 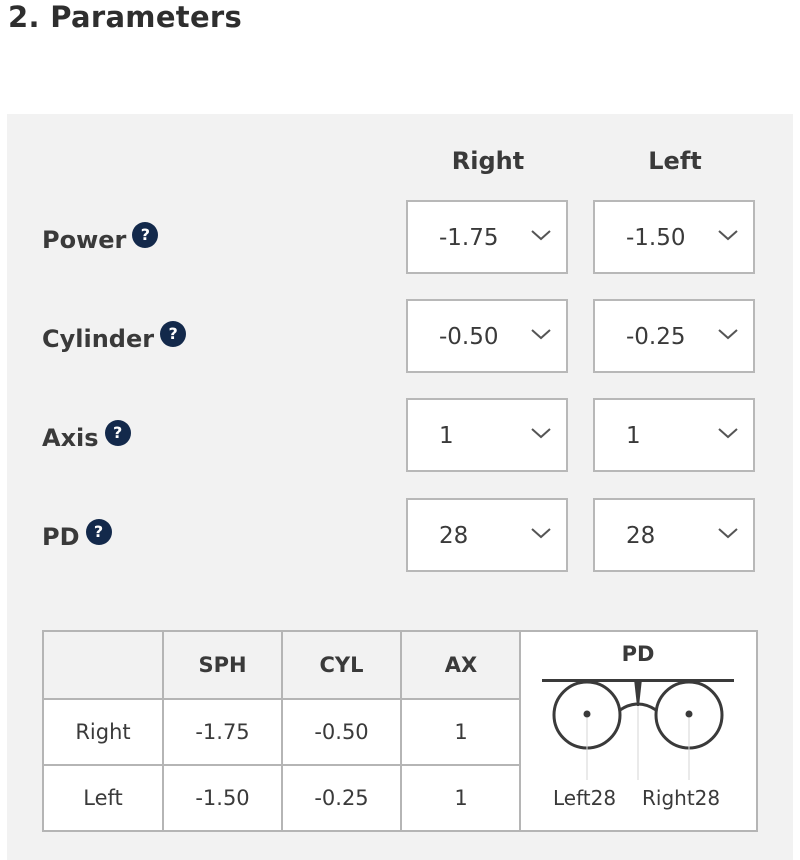 What do you see at coordinates (125, 17) in the screenshot?
I see `section-title: 2. Parameters` at bounding box center [125, 17].